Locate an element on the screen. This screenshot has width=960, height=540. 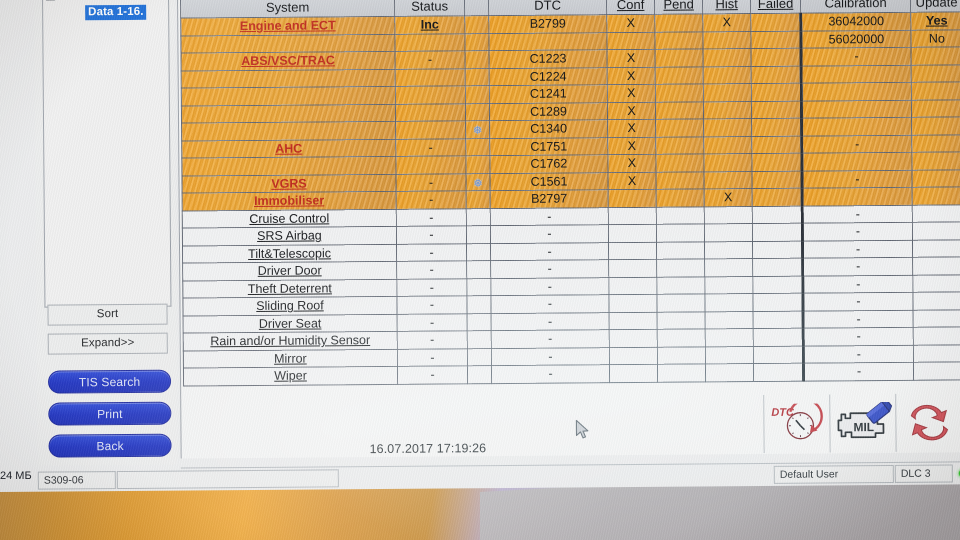
cell-upd: Yes is located at coordinates (935, 20).